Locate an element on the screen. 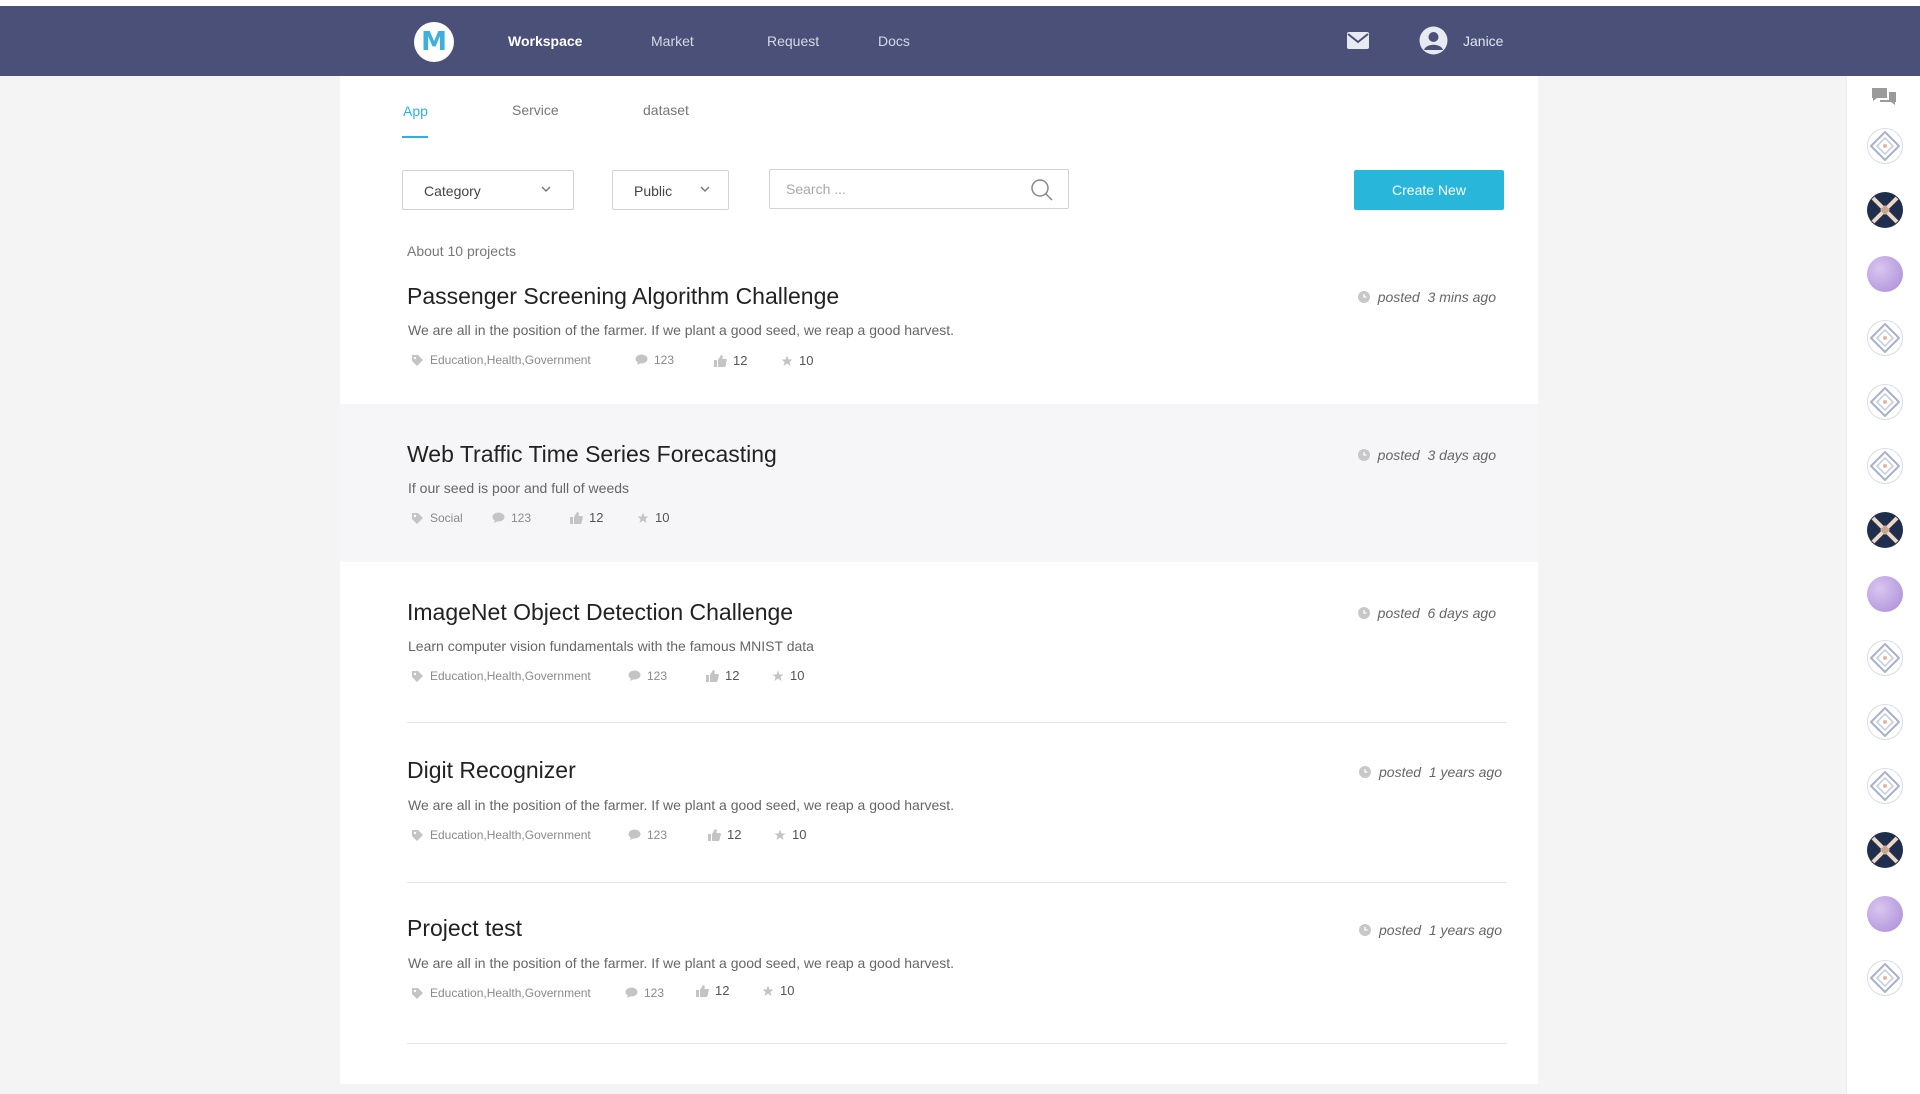  tags-text: Social is located at coordinates (446, 518).